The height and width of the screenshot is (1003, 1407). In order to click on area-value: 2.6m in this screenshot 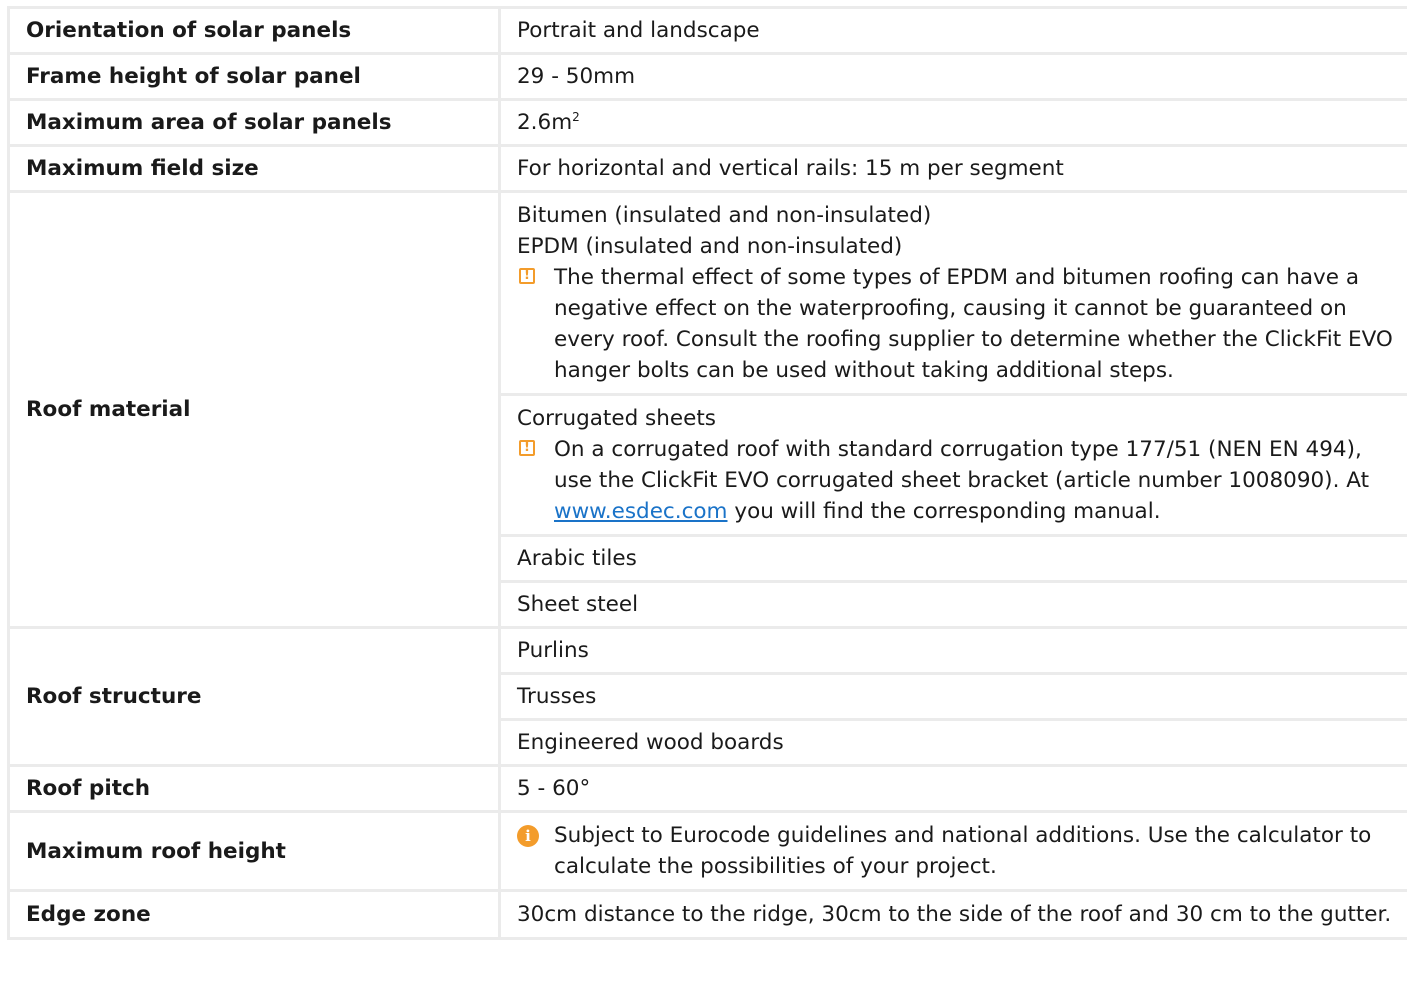, I will do `click(545, 122)`.